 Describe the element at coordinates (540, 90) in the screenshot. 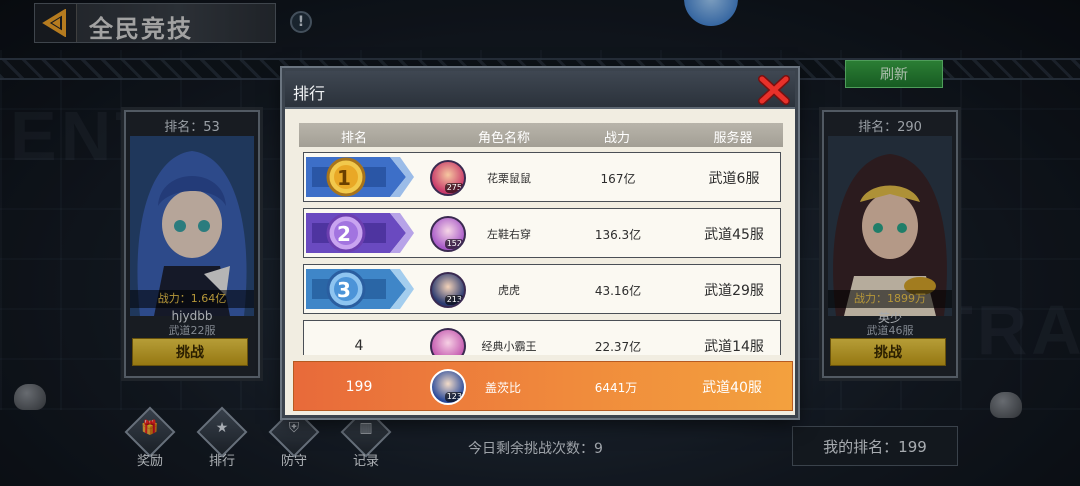

I see `modal-header: 排行` at that location.